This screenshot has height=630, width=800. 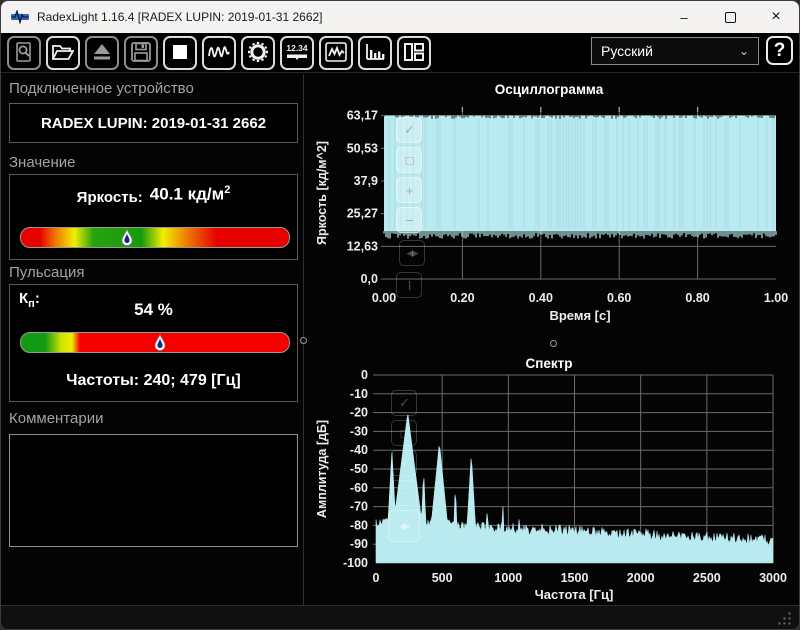 I want to click on spectrum-view-button, so click(x=375, y=53).